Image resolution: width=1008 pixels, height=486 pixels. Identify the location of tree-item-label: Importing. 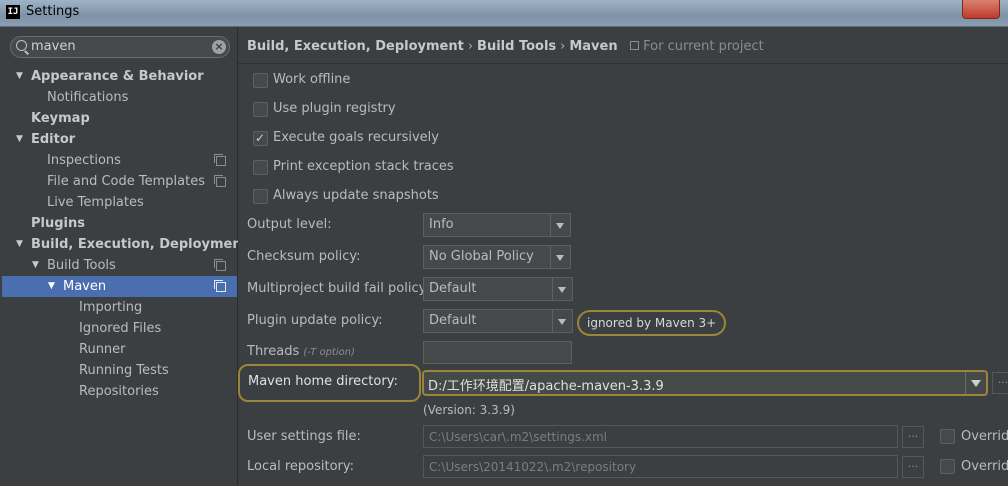
(111, 307).